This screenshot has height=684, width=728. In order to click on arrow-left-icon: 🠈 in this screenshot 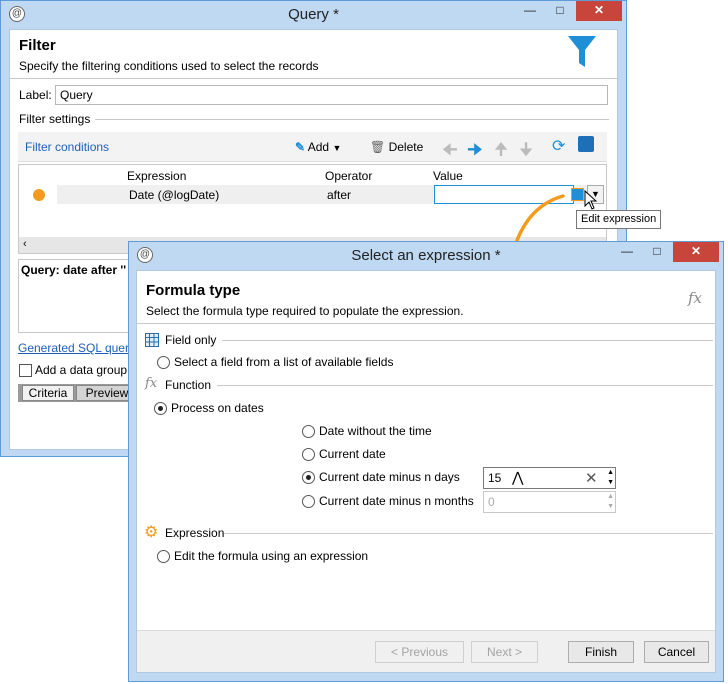, I will do `click(450, 151)`.